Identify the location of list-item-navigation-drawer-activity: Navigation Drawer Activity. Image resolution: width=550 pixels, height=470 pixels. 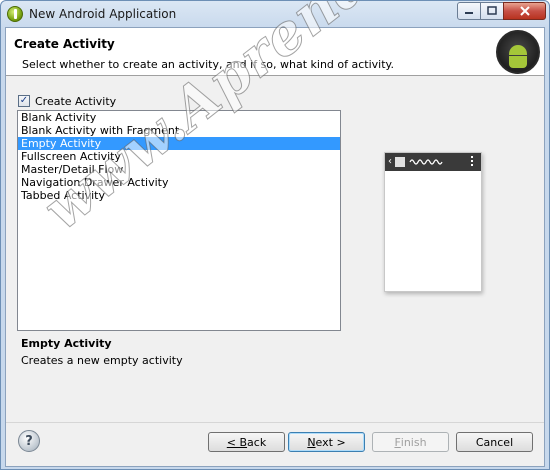
(179, 182).